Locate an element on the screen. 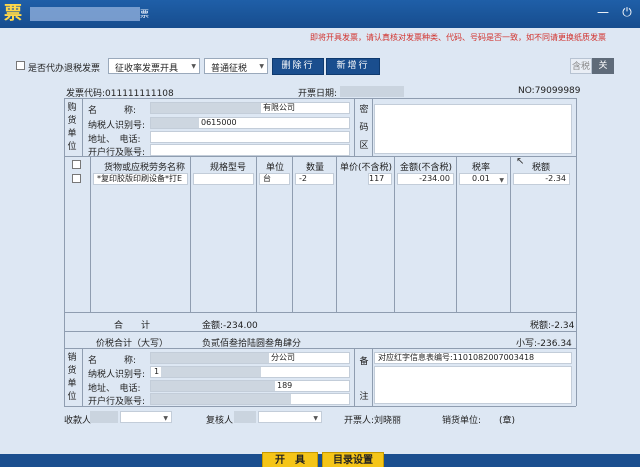  side-char: 购 is located at coordinates (72, 108).